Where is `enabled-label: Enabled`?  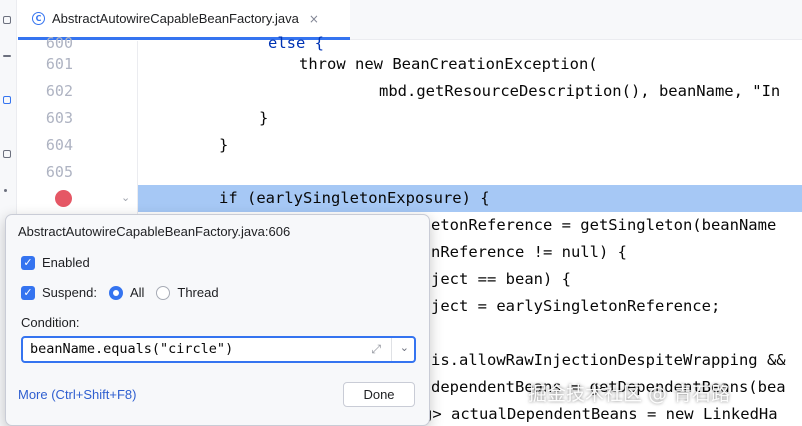 enabled-label: Enabled is located at coordinates (66, 262).